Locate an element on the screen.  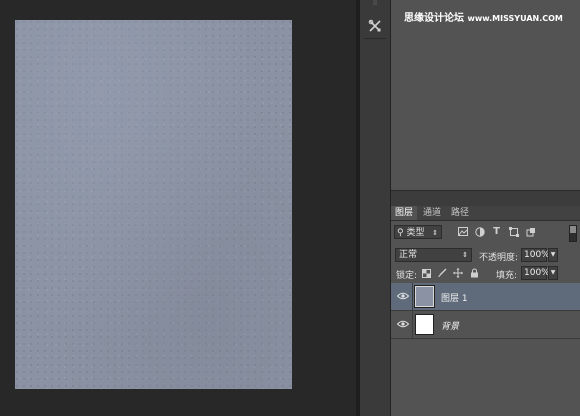
opacity-dropdown-button: ▼ is located at coordinates (553, 255).